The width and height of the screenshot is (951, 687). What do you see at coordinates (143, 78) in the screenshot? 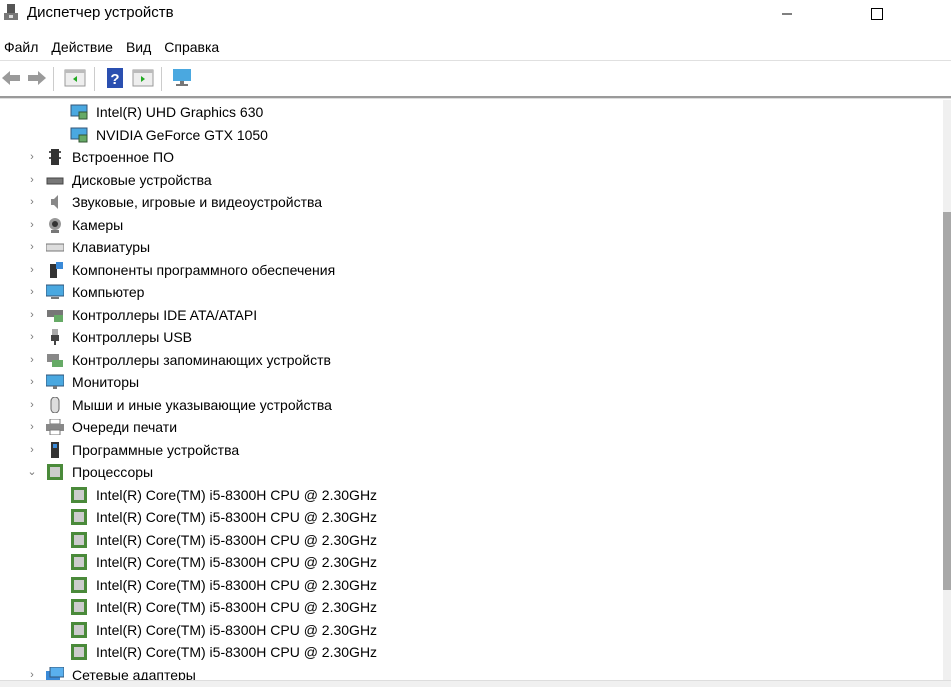
I see `update-driver-icon` at bounding box center [143, 78].